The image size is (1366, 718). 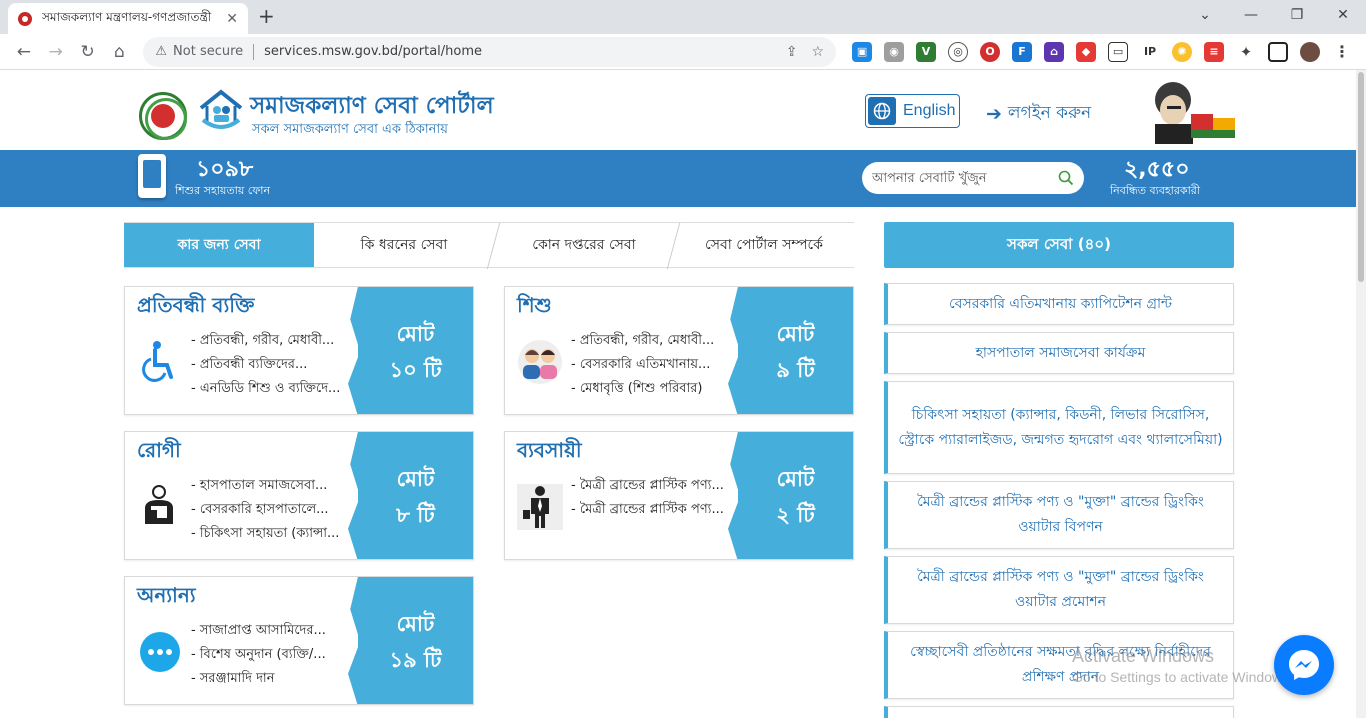 I want to click on ip-extension-icon: IP, so click(x=1150, y=51).